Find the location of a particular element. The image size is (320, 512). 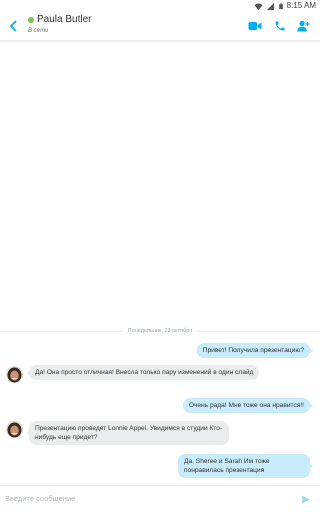

voice-call-icon is located at coordinates (280, 26).